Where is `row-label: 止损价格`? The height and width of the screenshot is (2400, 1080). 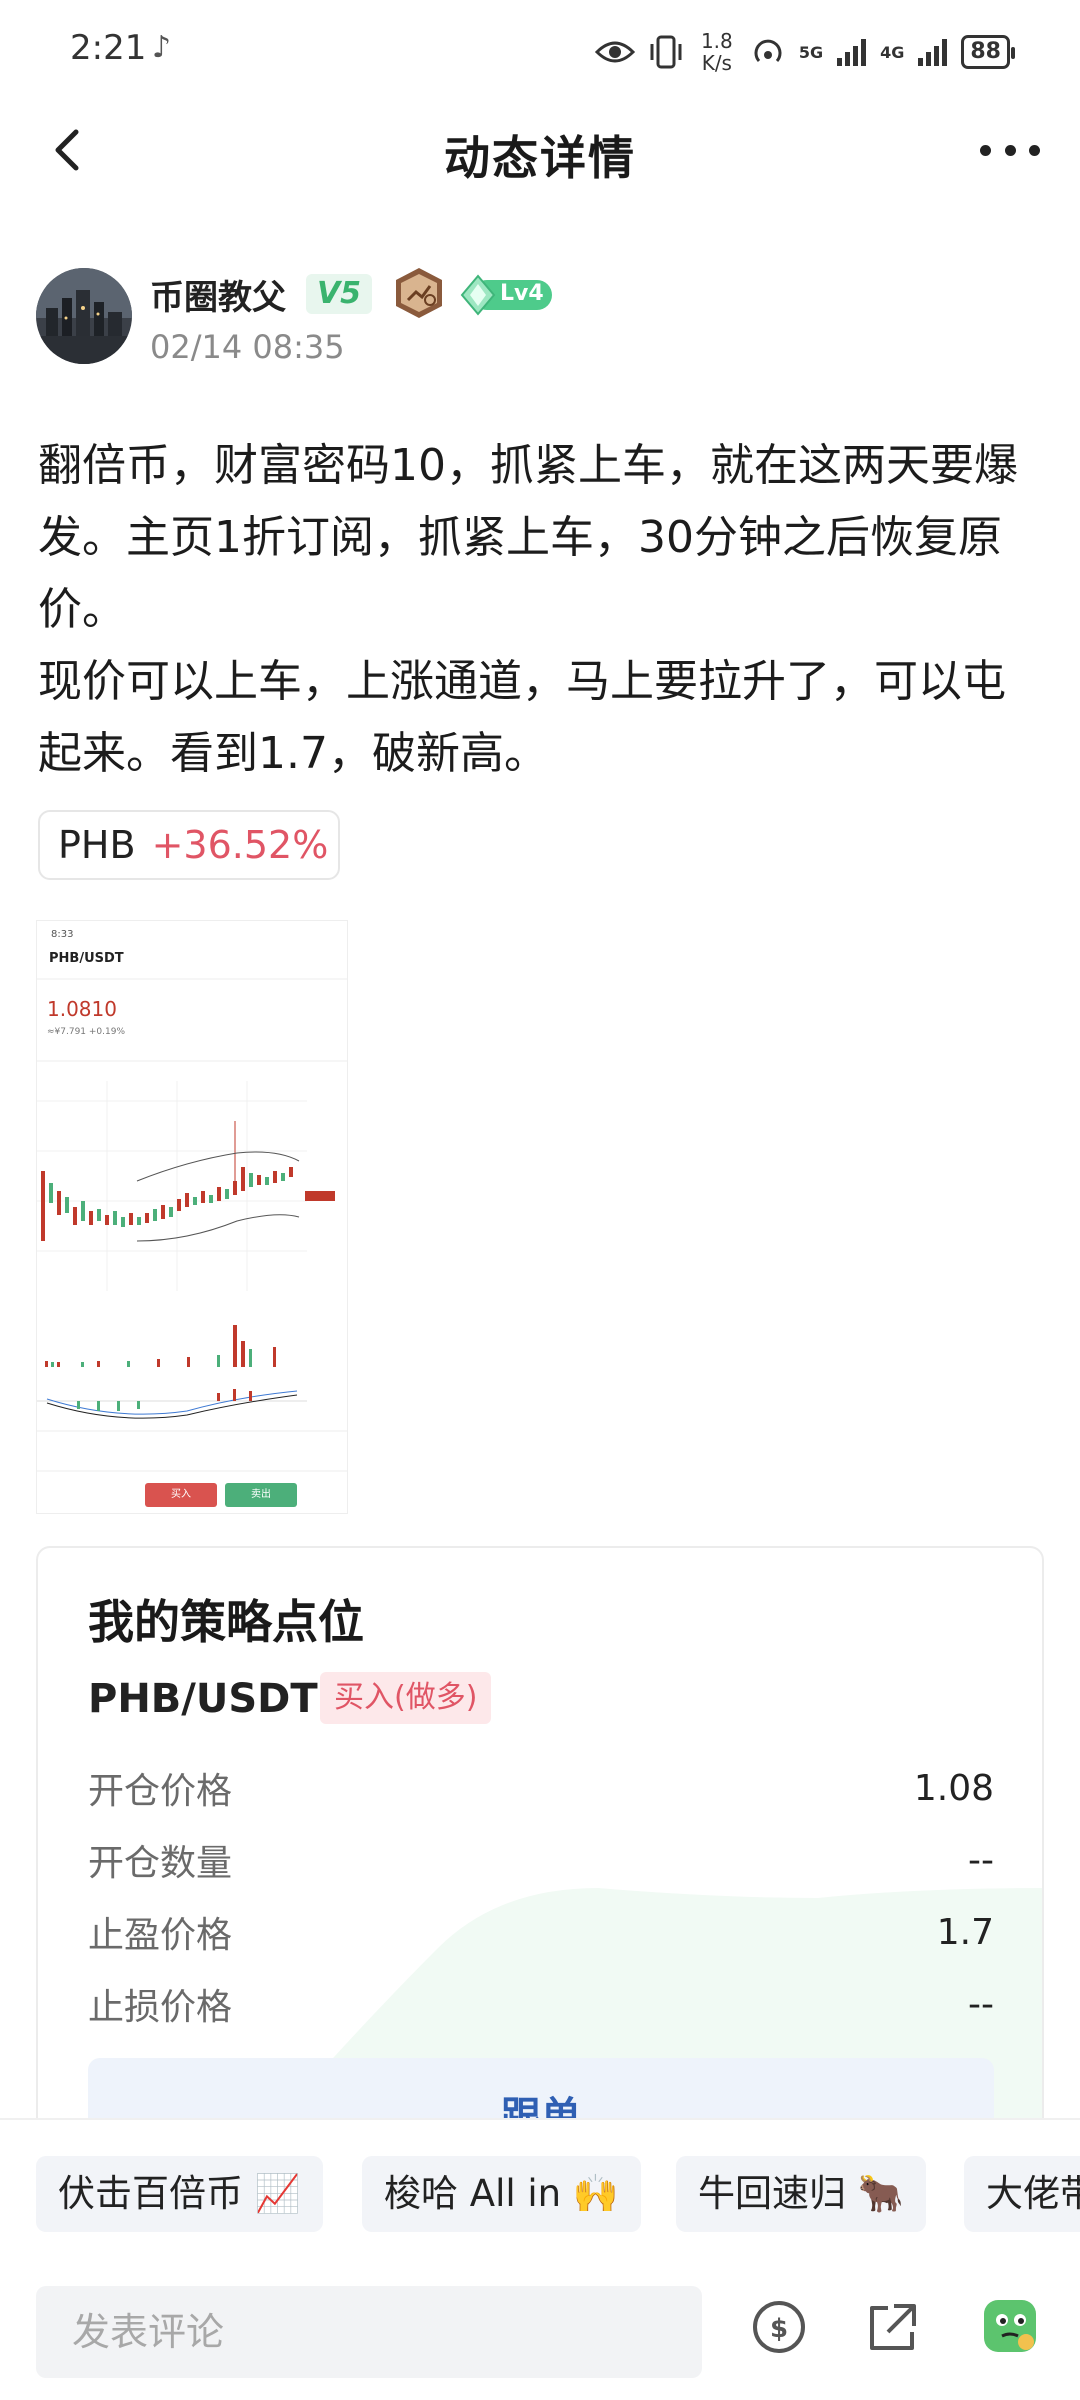 row-label: 止损价格 is located at coordinates (160, 2007).